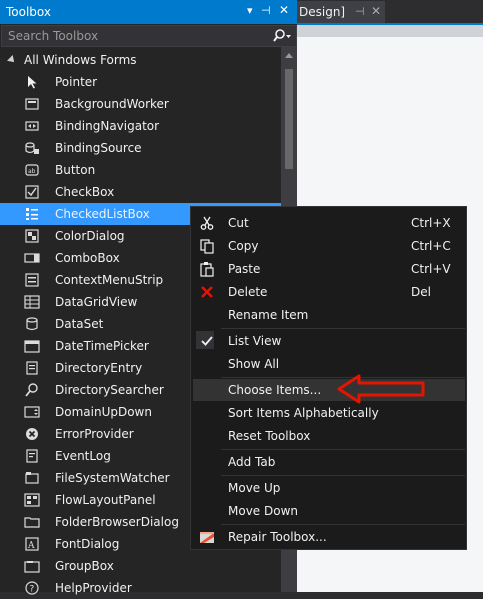  What do you see at coordinates (32, 456) in the screenshot?
I see `eventlog-icon` at bounding box center [32, 456].